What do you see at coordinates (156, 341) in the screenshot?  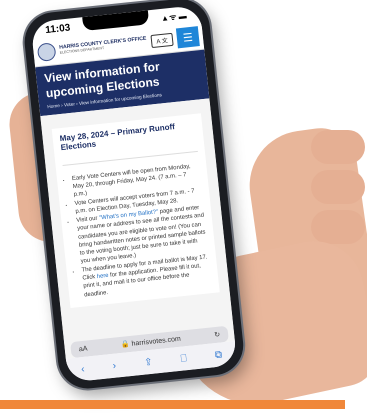 I see `url-text: harrisvotes.com` at bounding box center [156, 341].